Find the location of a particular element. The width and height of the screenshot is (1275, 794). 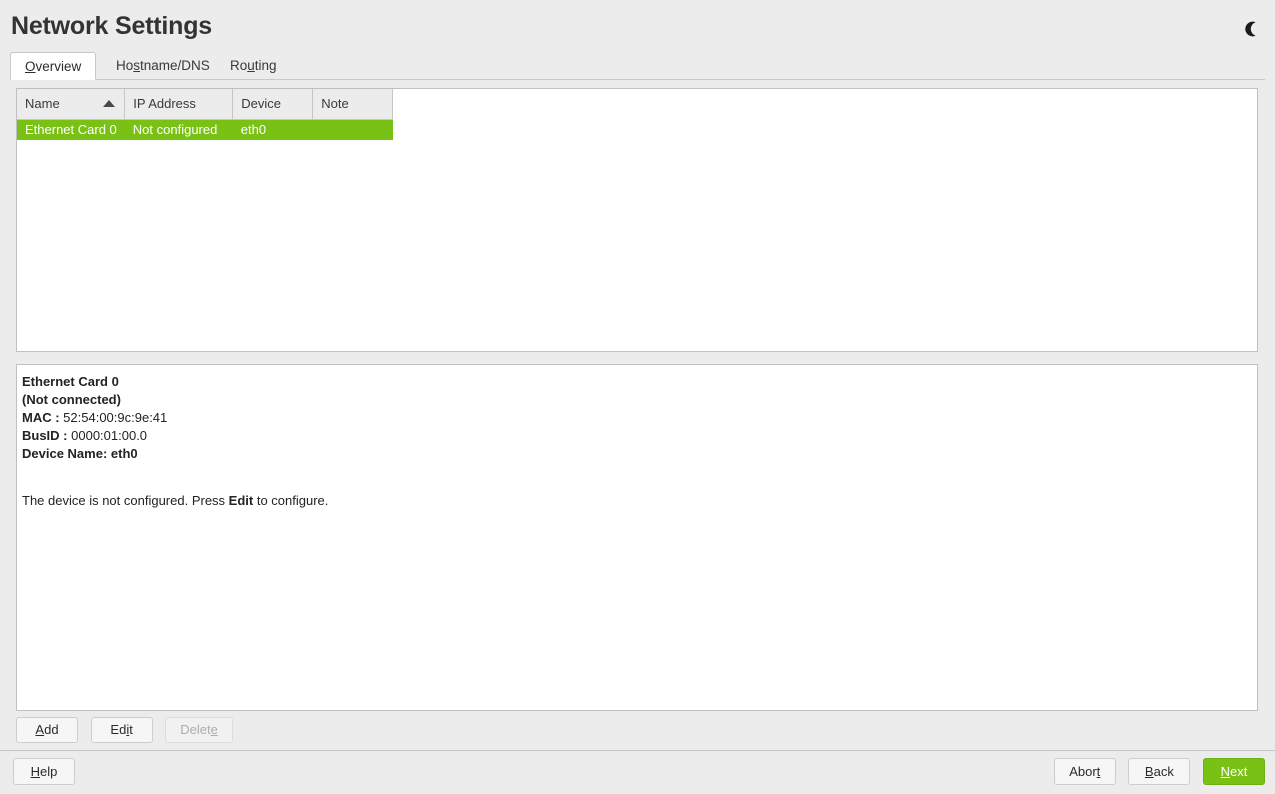

column-header-device-label: Device is located at coordinates (261, 104).